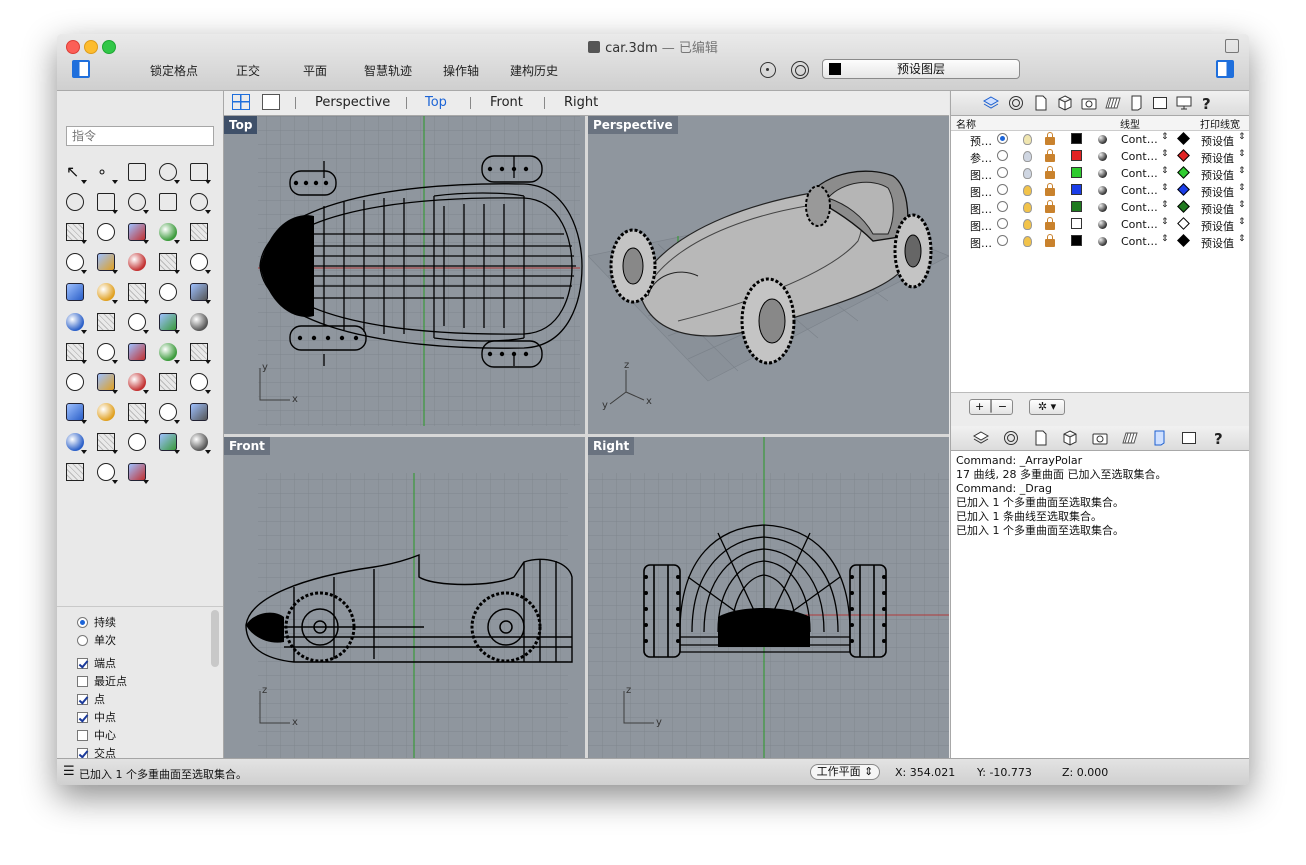  Describe the element at coordinates (404, 275) in the screenshot. I see `viewport-top: x y Top` at that location.